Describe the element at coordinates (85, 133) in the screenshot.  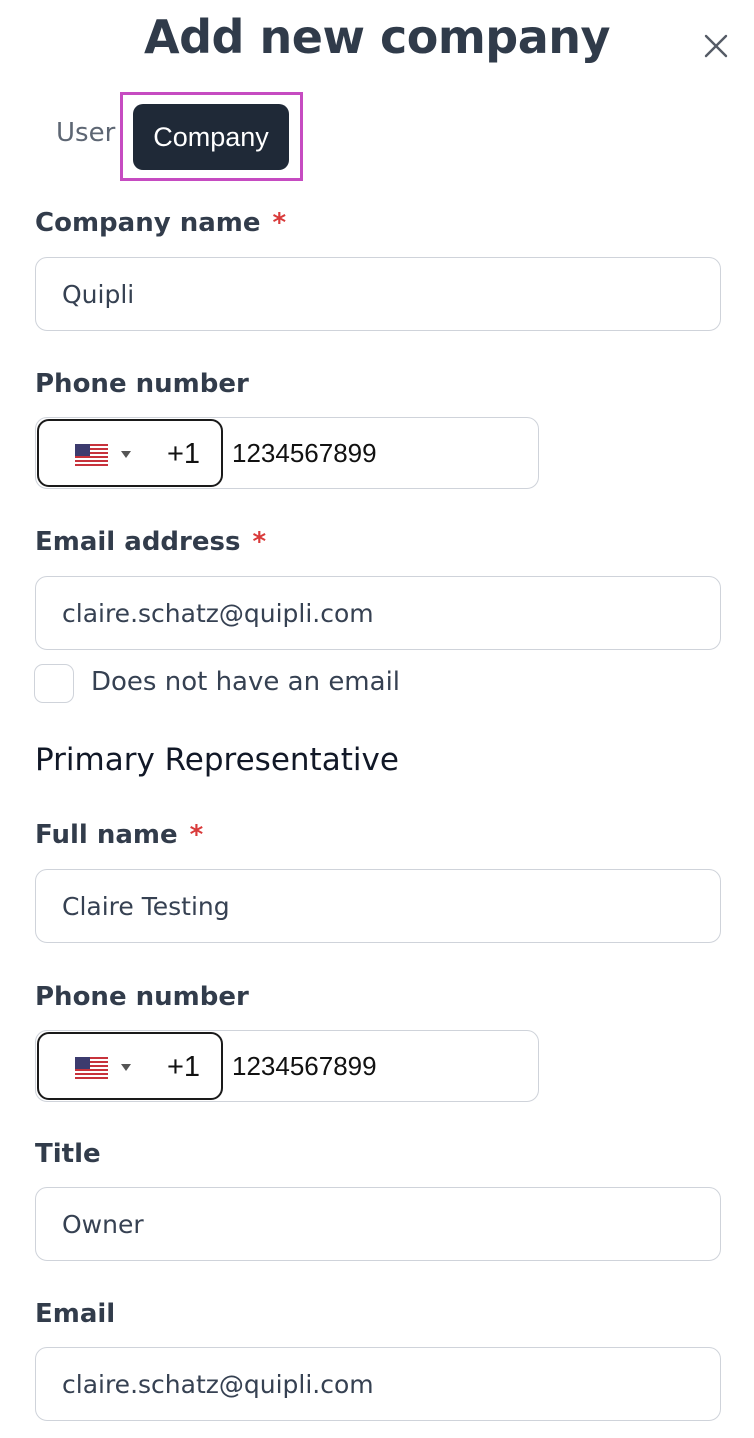
I see `tab-user: User` at that location.